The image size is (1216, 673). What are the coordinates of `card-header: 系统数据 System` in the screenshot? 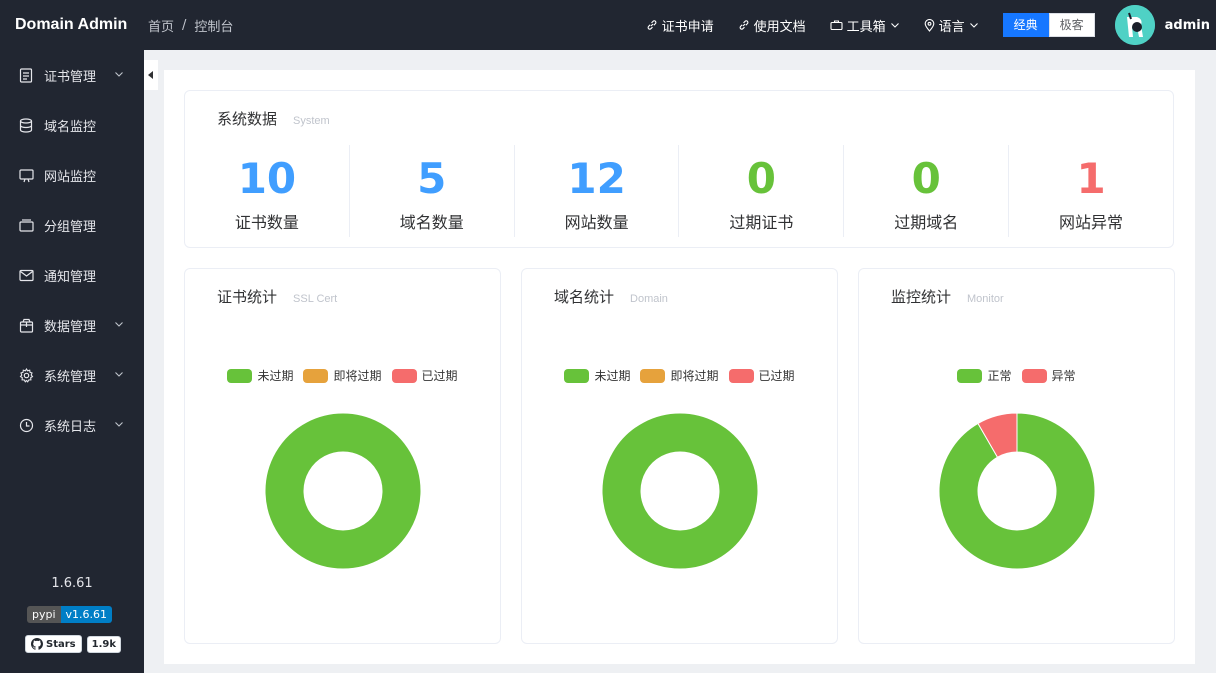 It's located at (273, 118).